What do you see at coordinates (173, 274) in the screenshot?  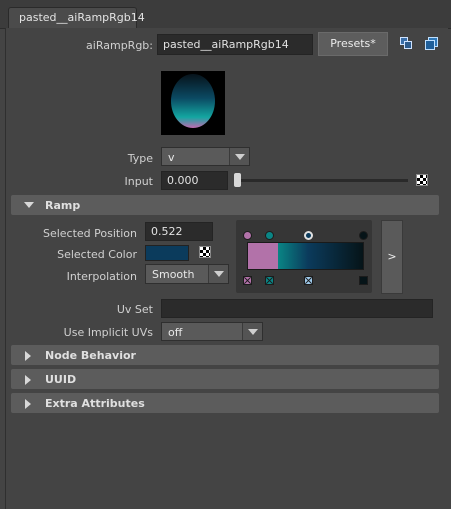 I see `interpolation-value: Smooth` at bounding box center [173, 274].